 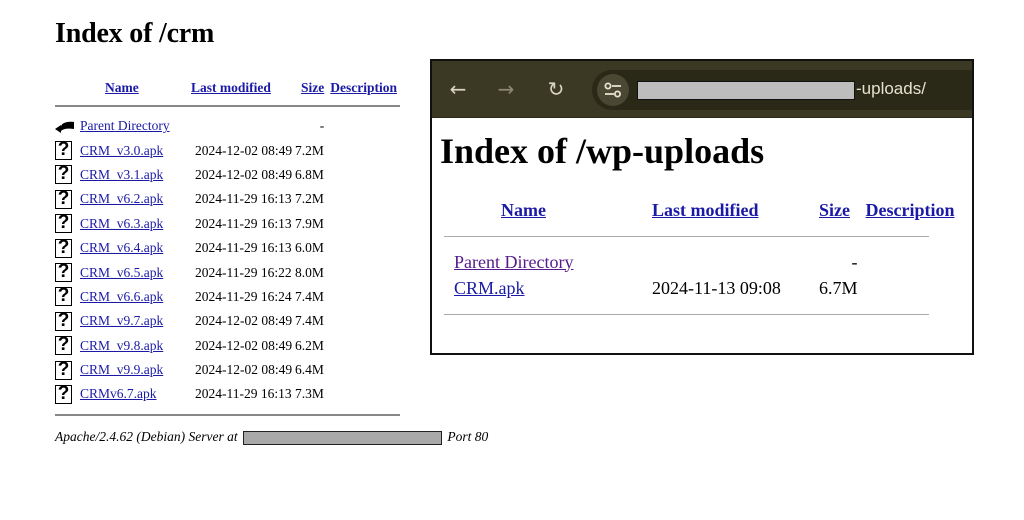 I want to click on footer-divider, so click(x=227, y=414).